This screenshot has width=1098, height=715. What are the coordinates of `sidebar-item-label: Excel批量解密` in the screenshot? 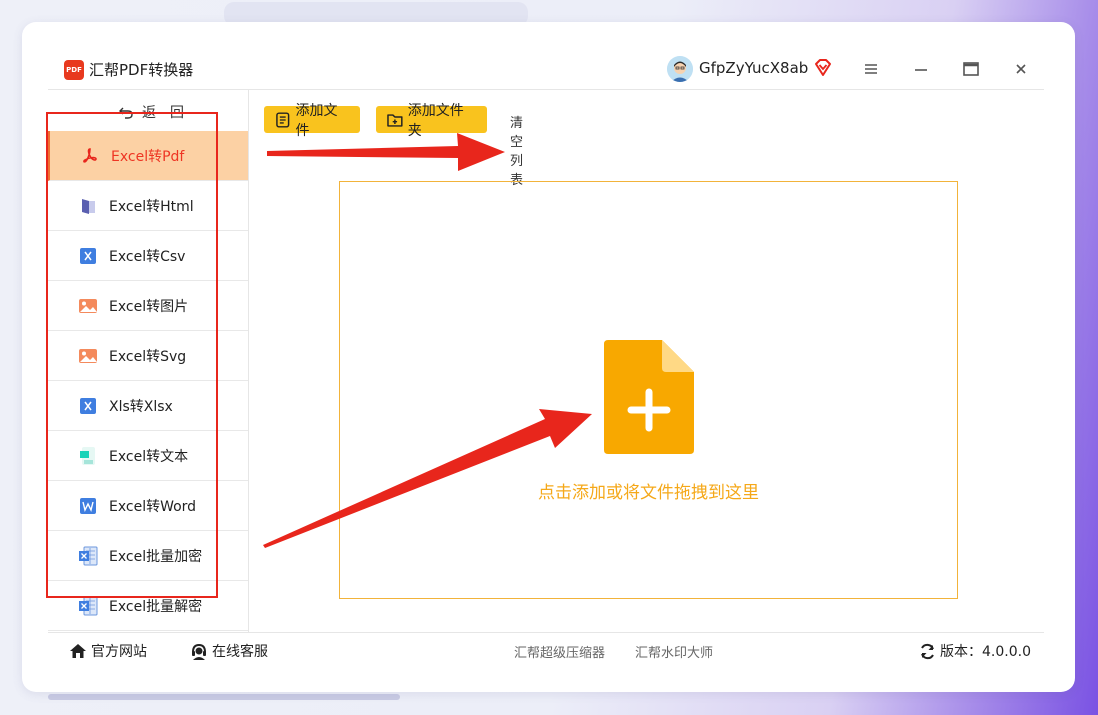 It's located at (156, 606).